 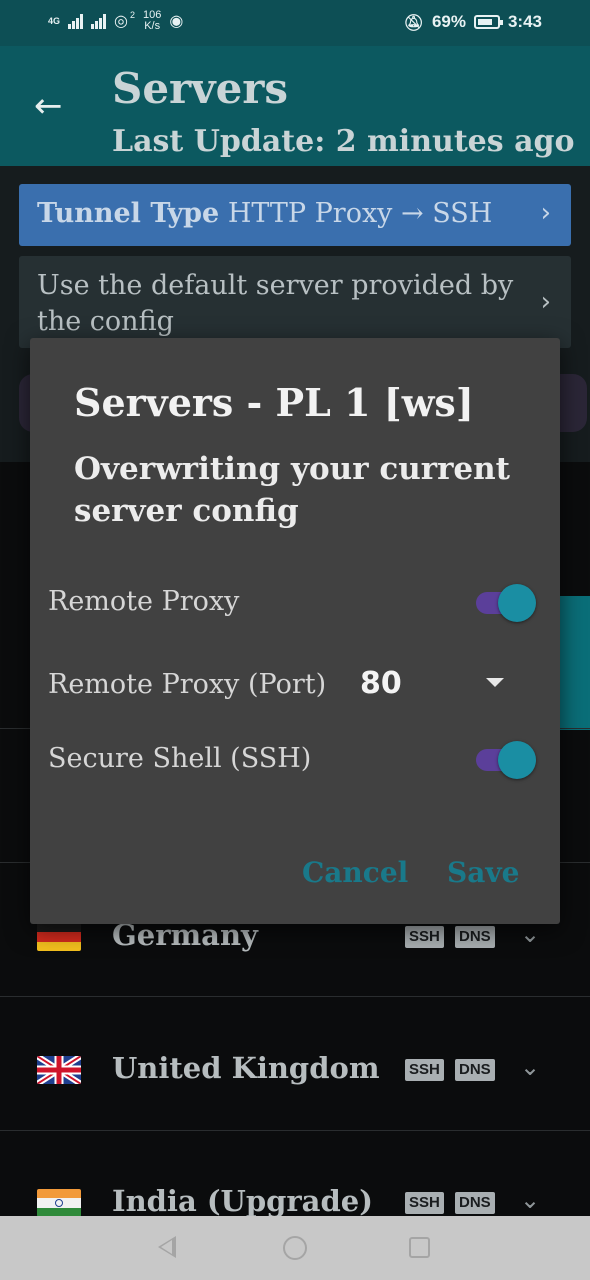 I want to click on dialog-message: Overwriting your current server config, so click(x=292, y=490).